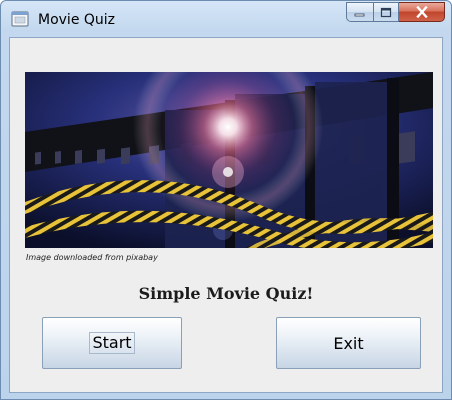  Describe the element at coordinates (226, 293) in the screenshot. I see `page-title: Simple Movie Quiz!` at that location.